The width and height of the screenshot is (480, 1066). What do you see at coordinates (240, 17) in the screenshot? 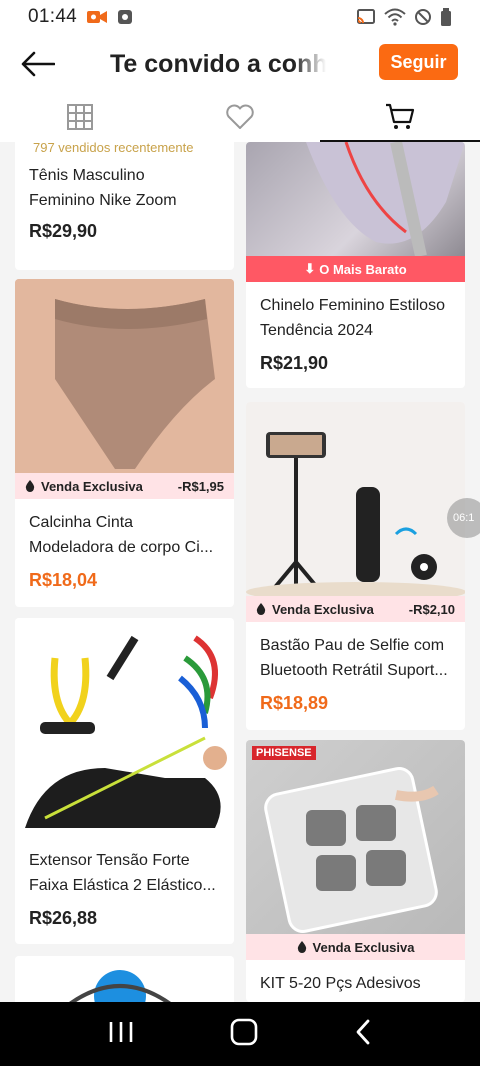
I see `status-bar: 01:44` at bounding box center [240, 17].